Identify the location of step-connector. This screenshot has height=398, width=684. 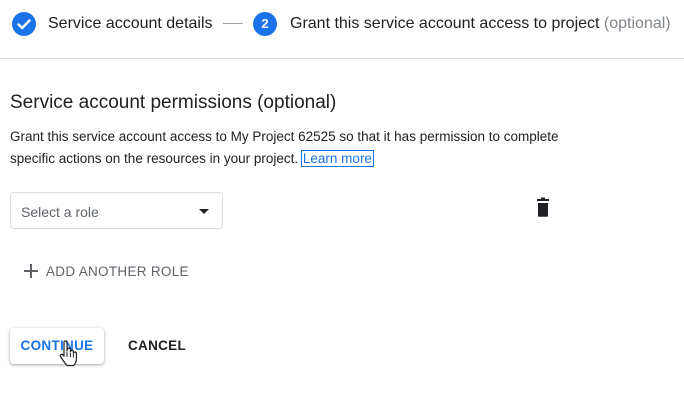
(233, 23).